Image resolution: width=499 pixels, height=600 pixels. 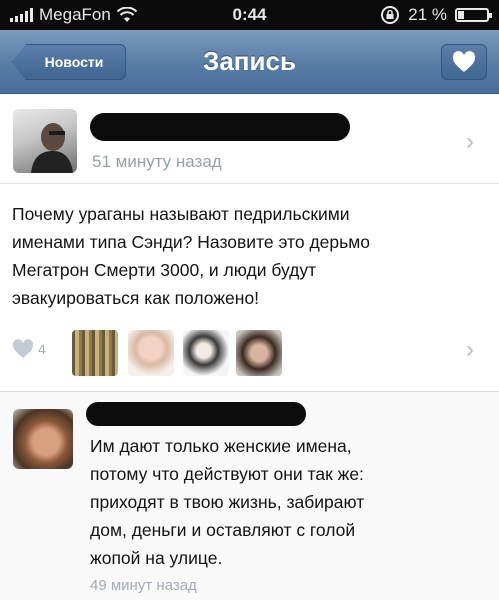 What do you see at coordinates (164, 270) in the screenshot?
I see `post-text-line: Мегатрон Смерти 3000, и люди будут` at bounding box center [164, 270].